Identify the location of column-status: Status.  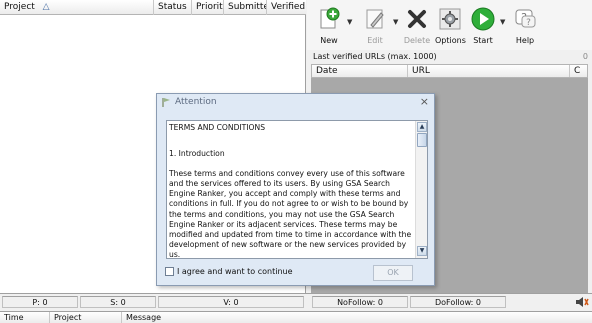
(173, 7).